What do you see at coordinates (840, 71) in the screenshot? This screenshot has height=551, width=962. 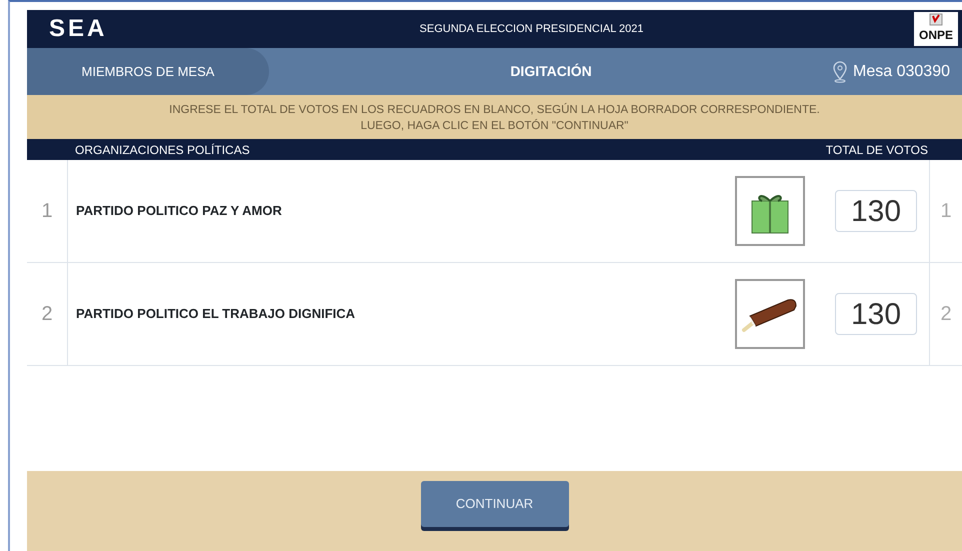 I see `location-pin-icon` at bounding box center [840, 71].